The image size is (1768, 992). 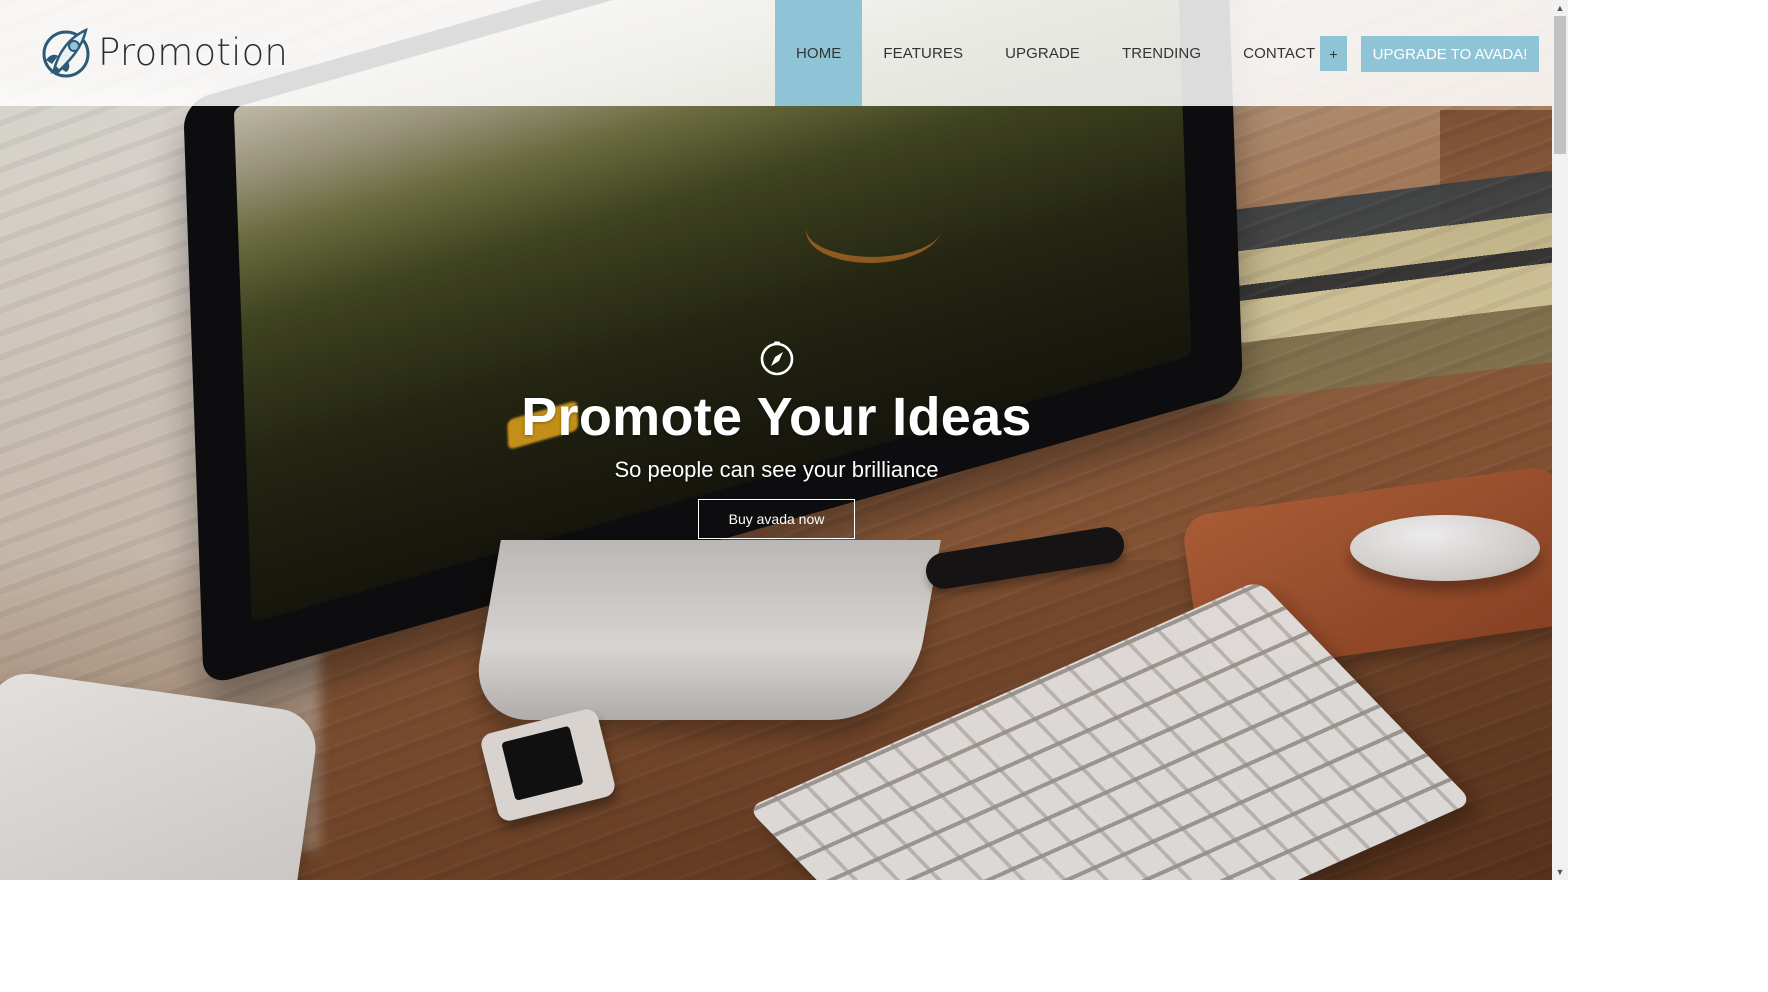 What do you see at coordinates (776, 519) in the screenshot?
I see `buy-avada-button: Buy avada now` at bounding box center [776, 519].